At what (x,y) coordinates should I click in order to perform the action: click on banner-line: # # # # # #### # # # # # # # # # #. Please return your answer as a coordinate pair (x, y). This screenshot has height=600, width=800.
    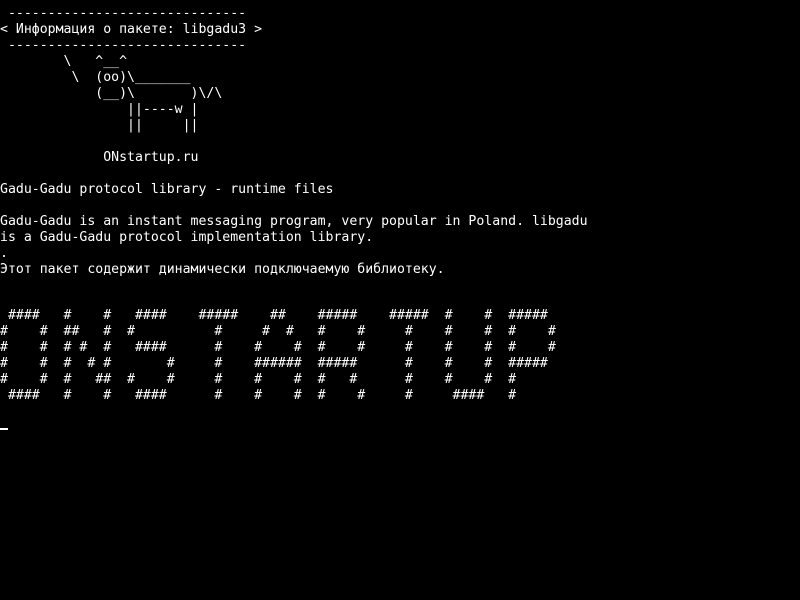
    Looking at the image, I should click on (278, 347).